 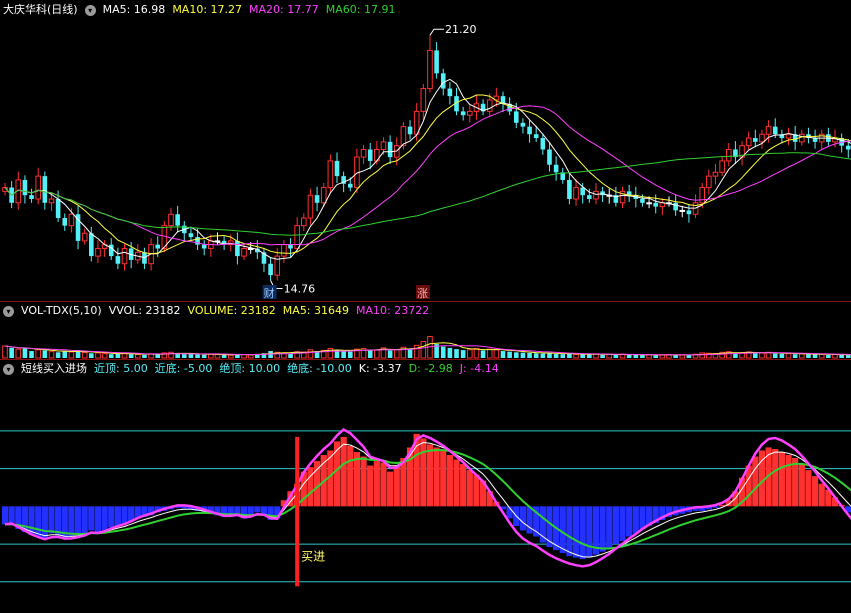 What do you see at coordinates (430, 368) in the screenshot?
I see `d-label: D: -2.98` at bounding box center [430, 368].